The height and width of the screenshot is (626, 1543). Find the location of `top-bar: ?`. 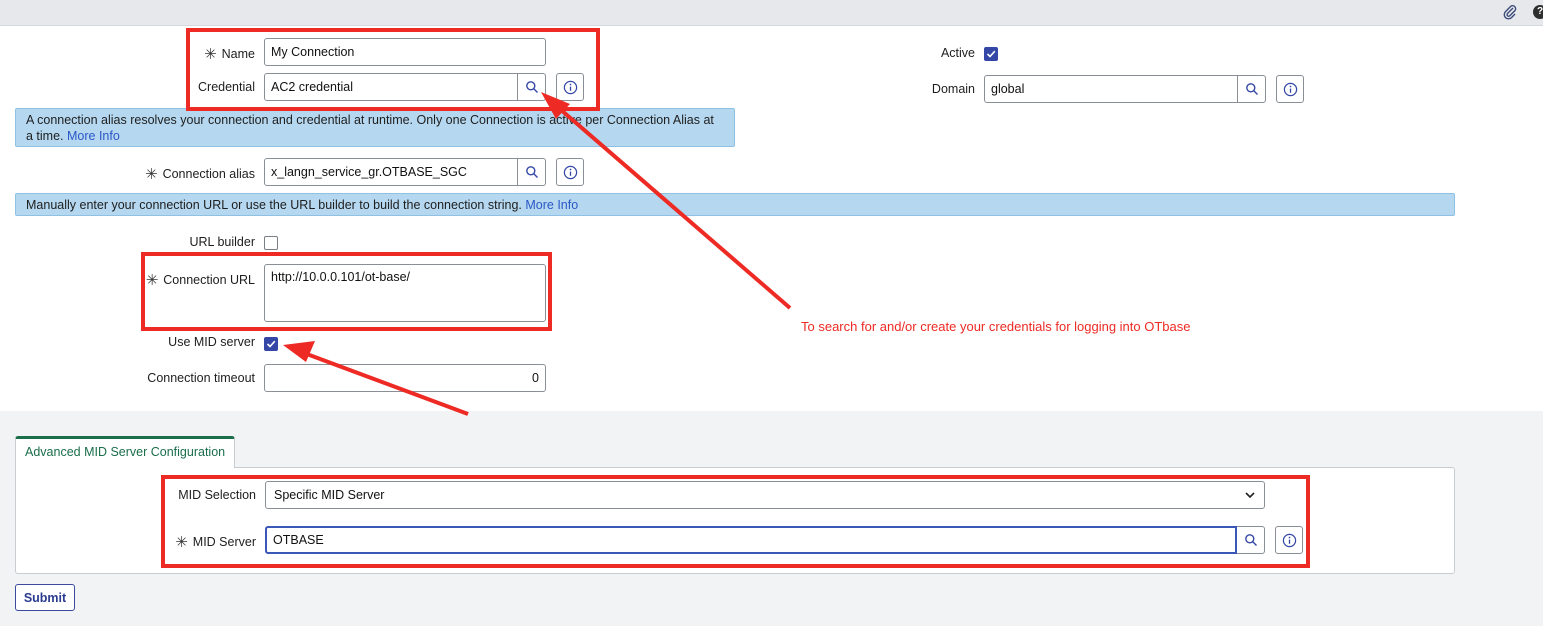

top-bar: ? is located at coordinates (771, 13).